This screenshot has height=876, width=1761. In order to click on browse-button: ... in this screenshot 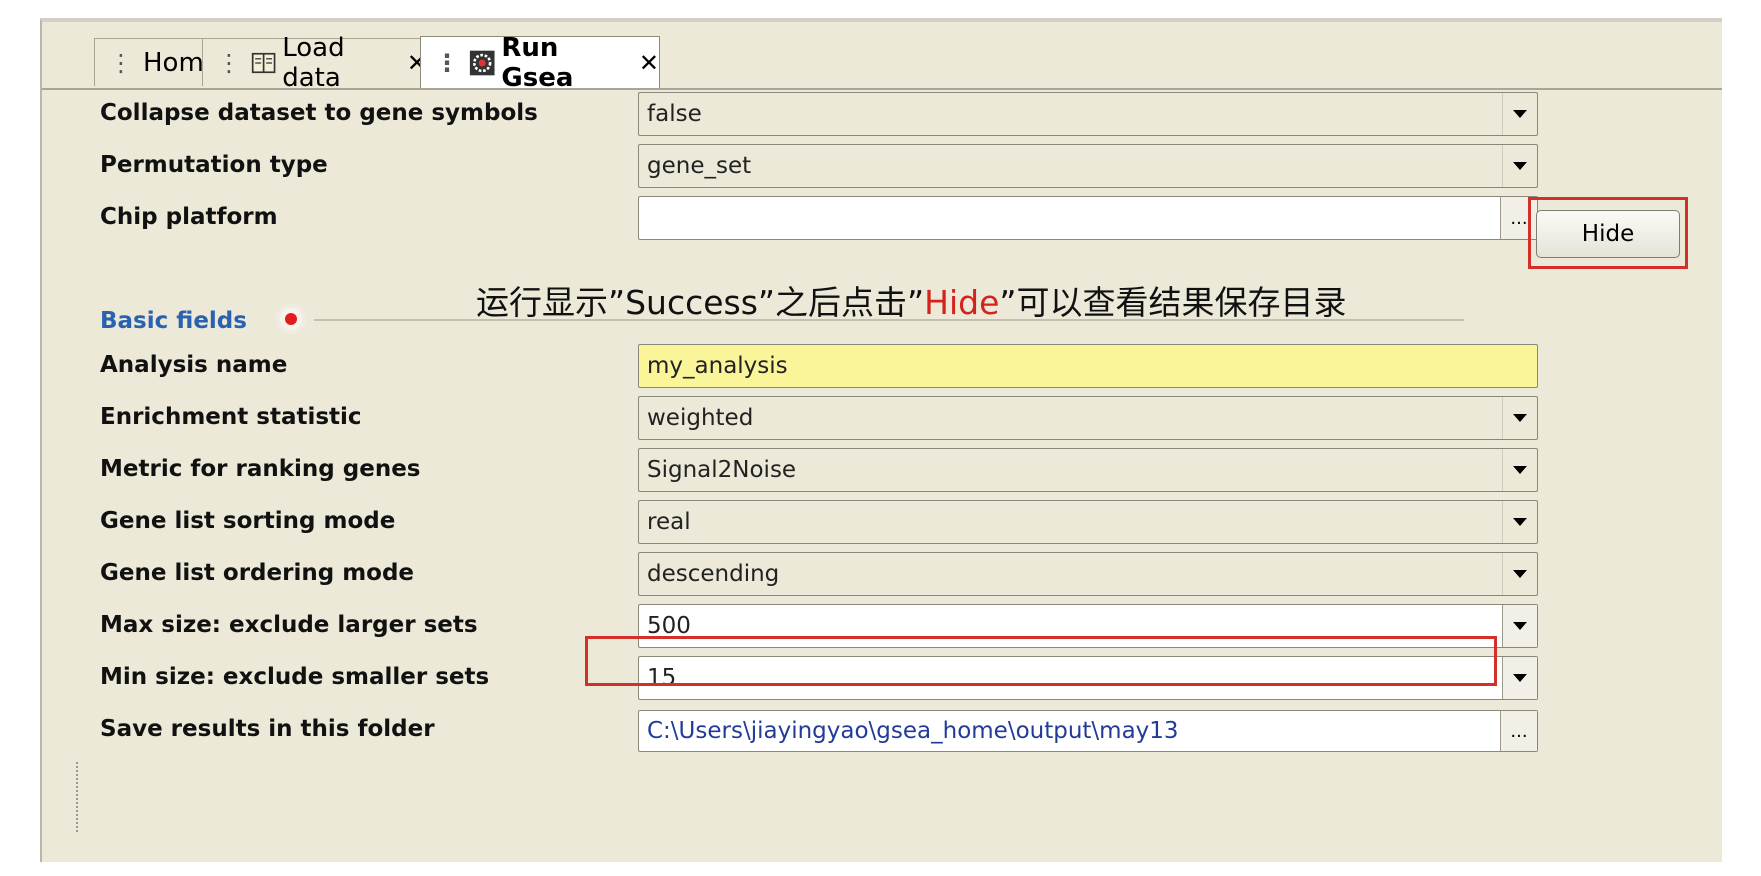, I will do `click(1518, 731)`.